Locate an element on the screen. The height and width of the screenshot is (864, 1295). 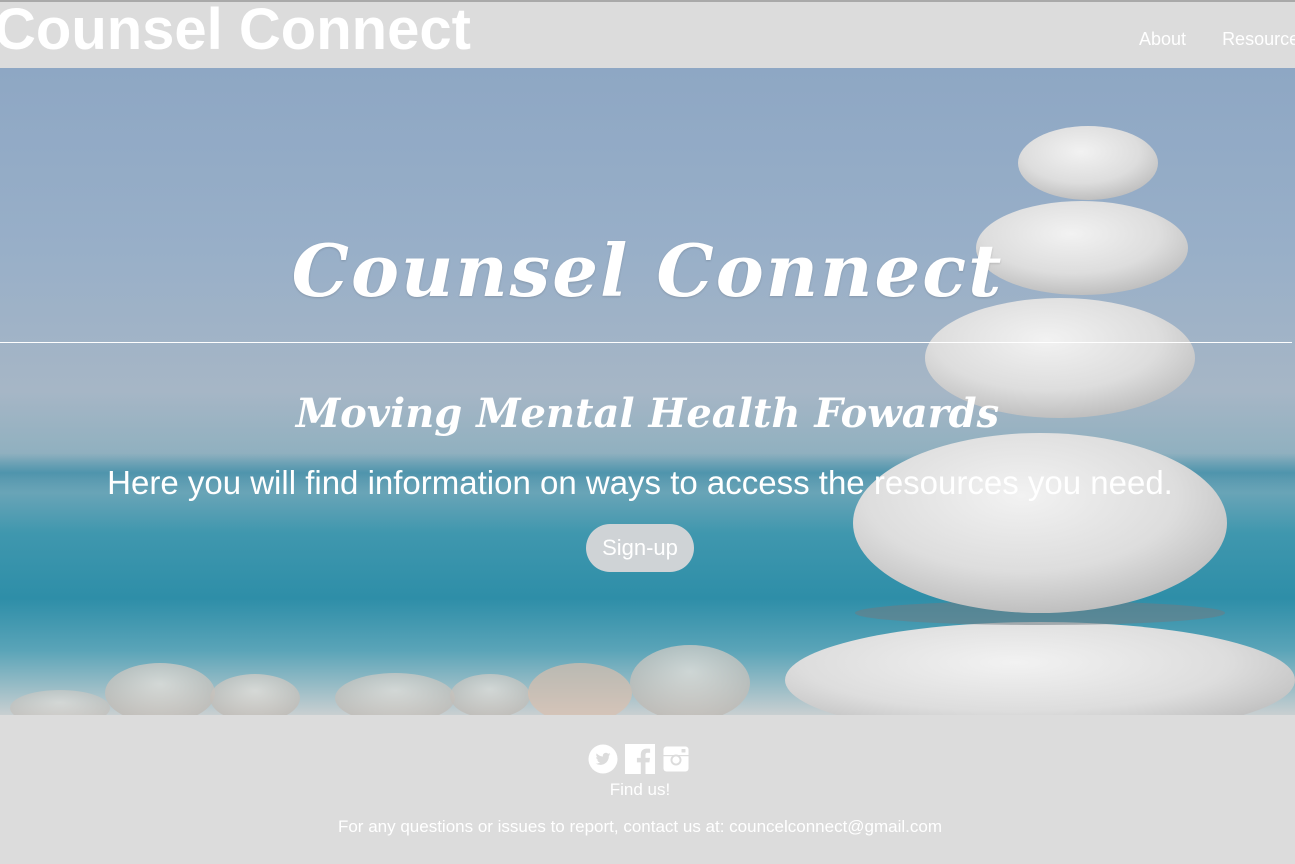
facebook-icon is located at coordinates (640, 761).